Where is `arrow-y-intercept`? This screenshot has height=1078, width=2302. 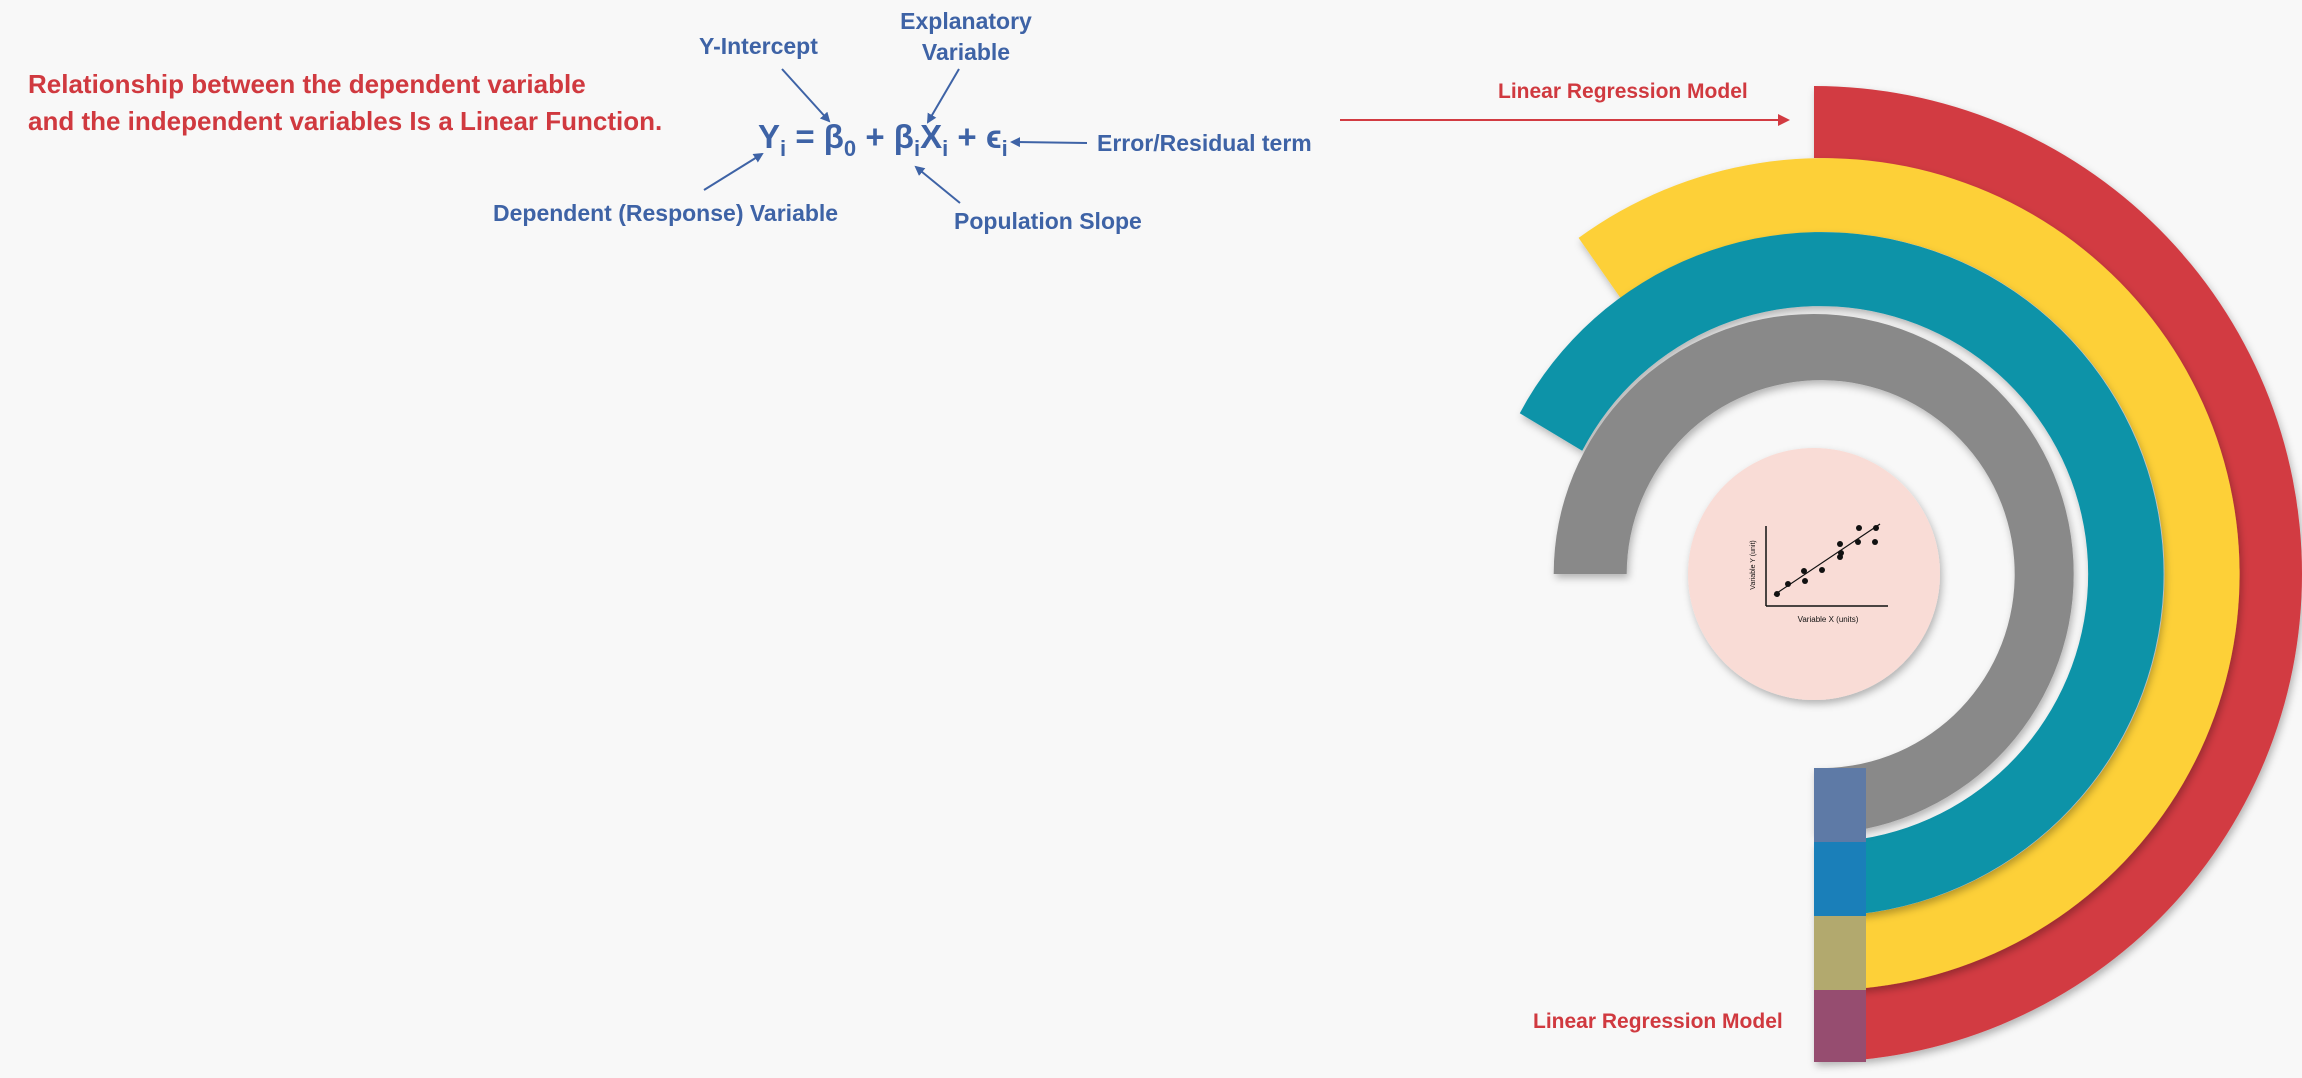 arrow-y-intercept is located at coordinates (806, 95).